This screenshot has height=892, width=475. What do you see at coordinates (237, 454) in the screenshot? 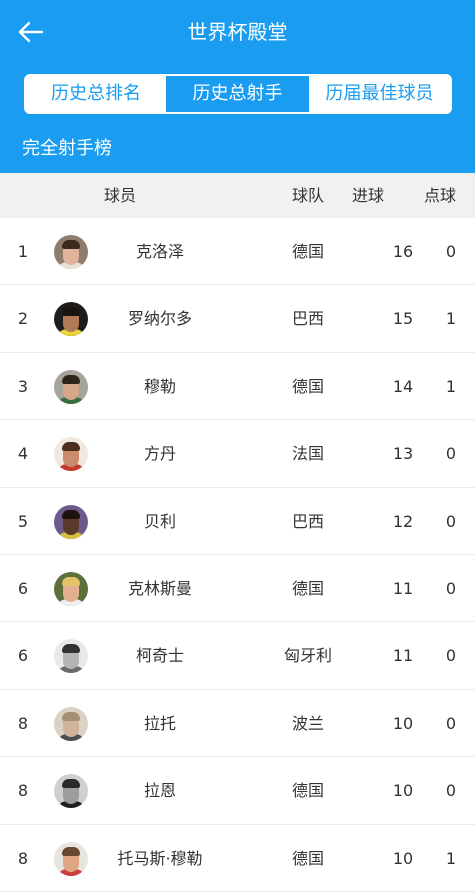
I see `table-row: 4 方丹 法国 13 0` at bounding box center [237, 454].